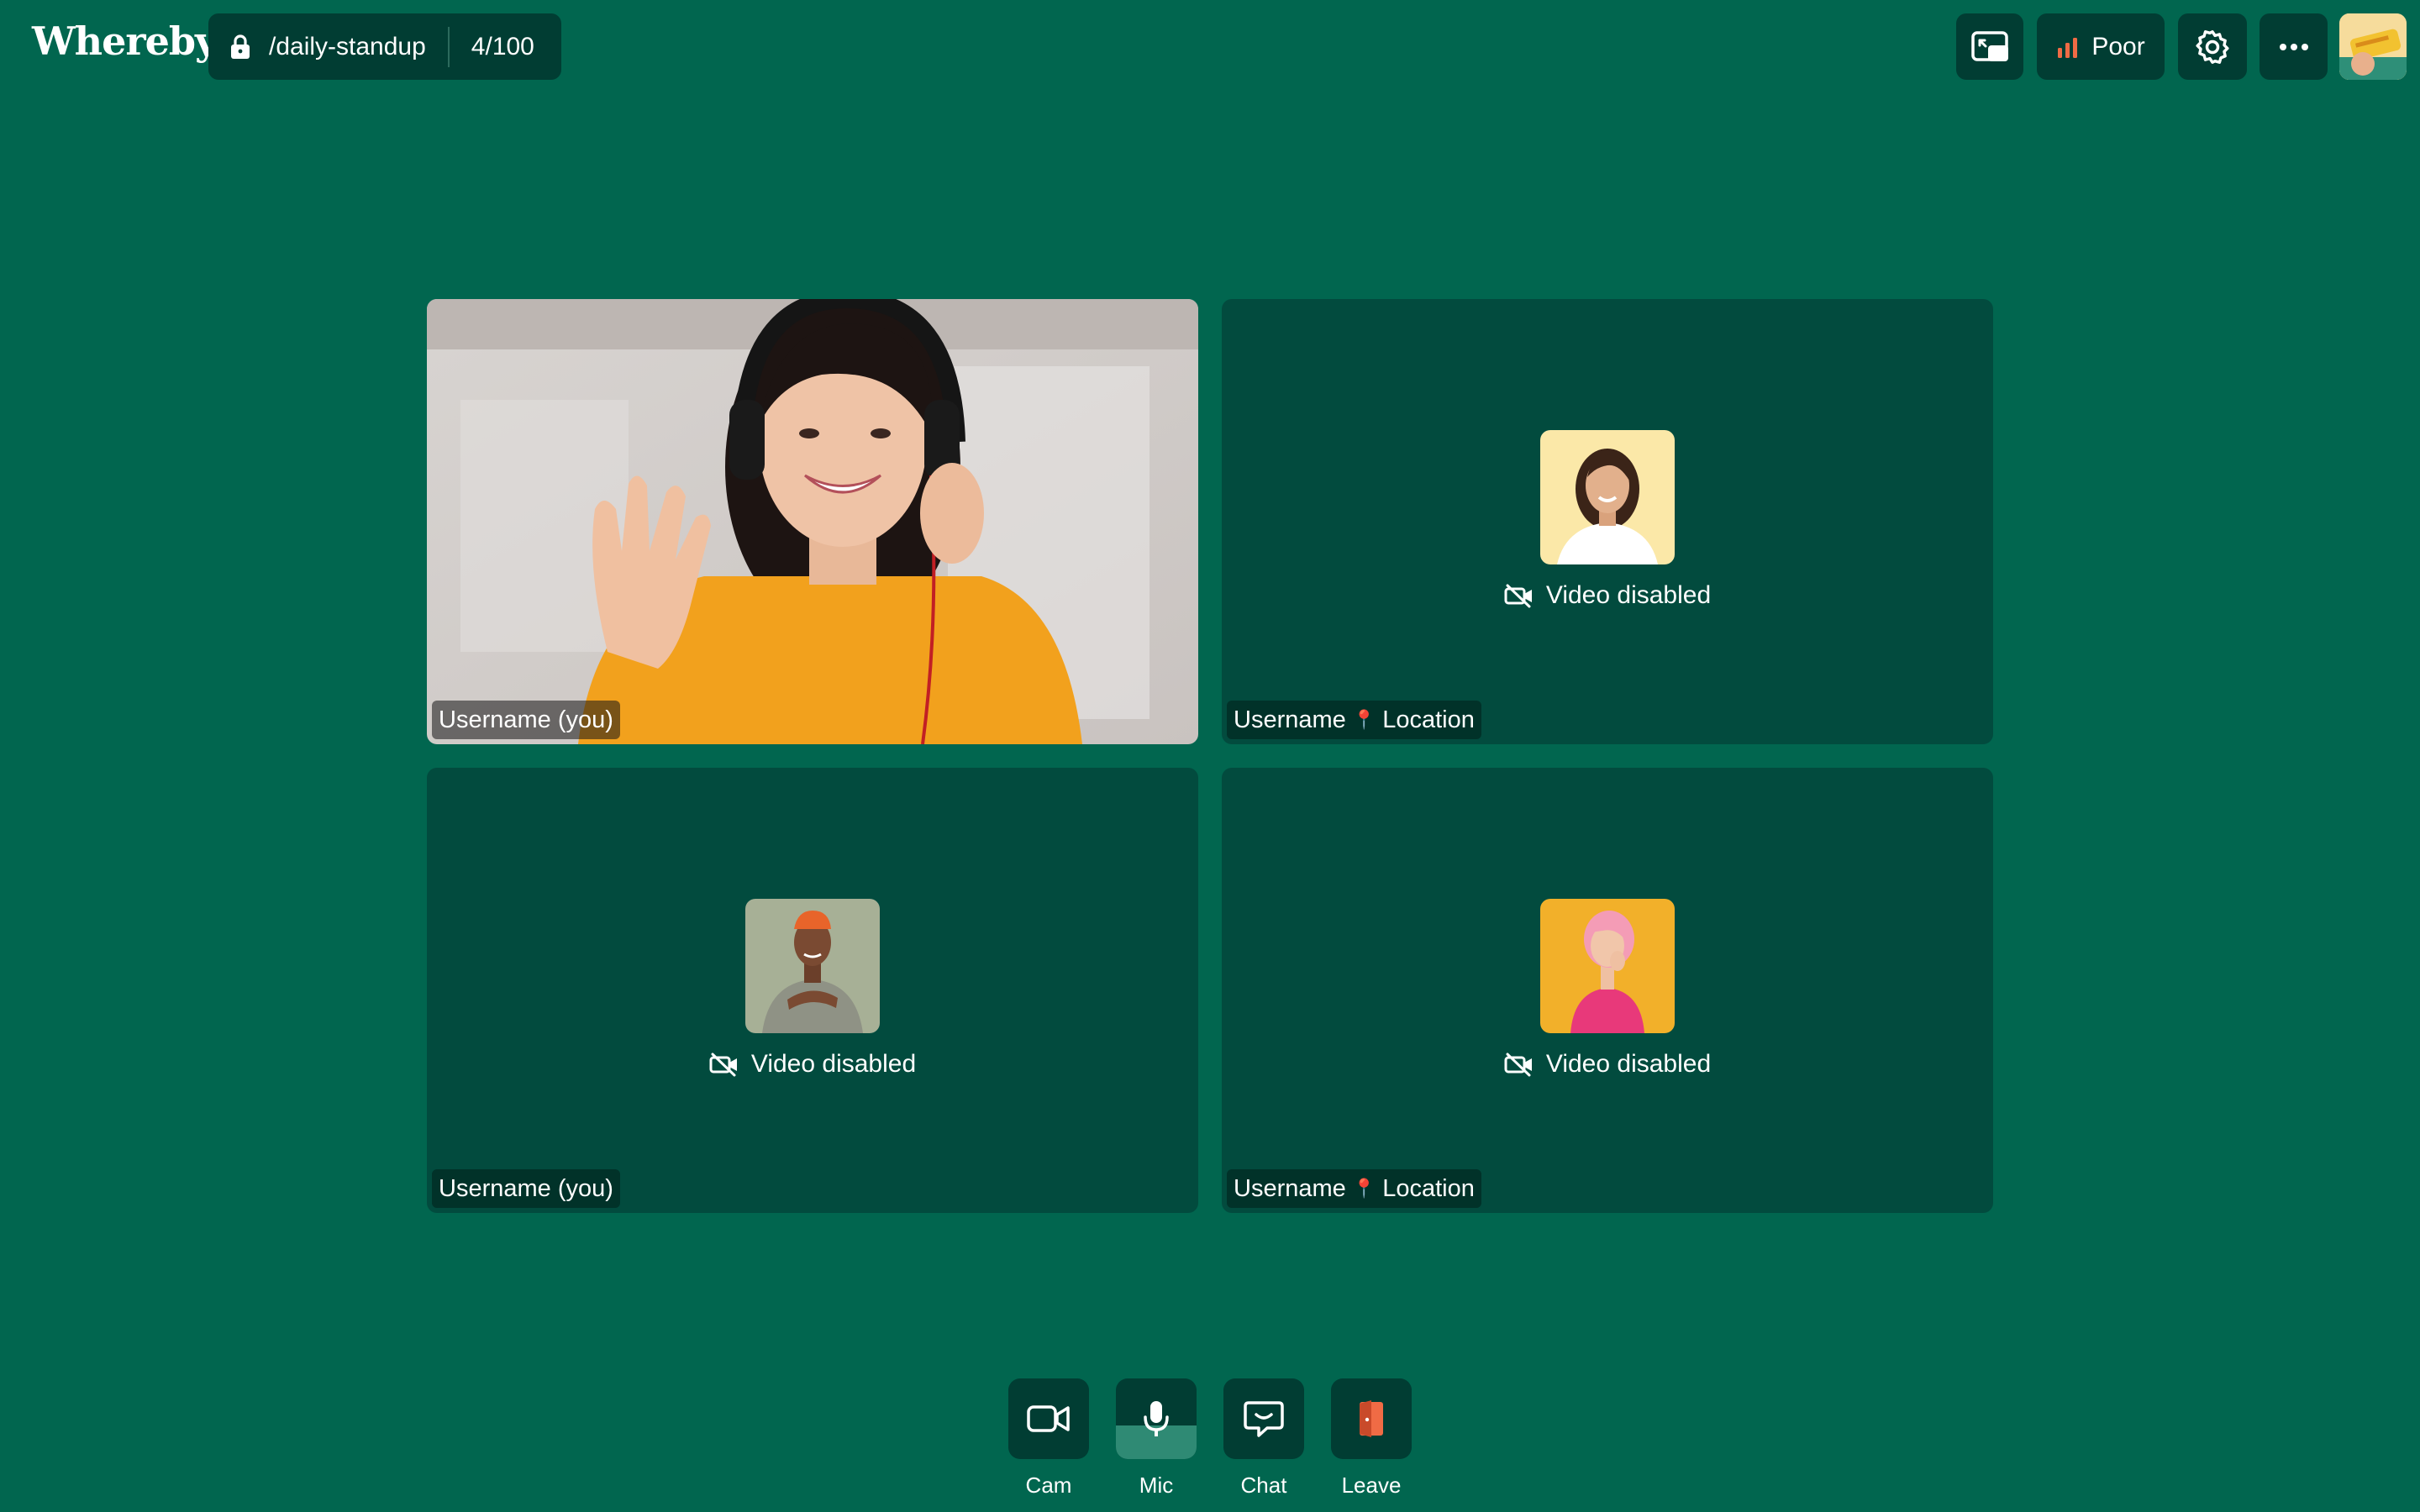 The height and width of the screenshot is (1512, 2420). I want to click on chat-icon, so click(1264, 1419).